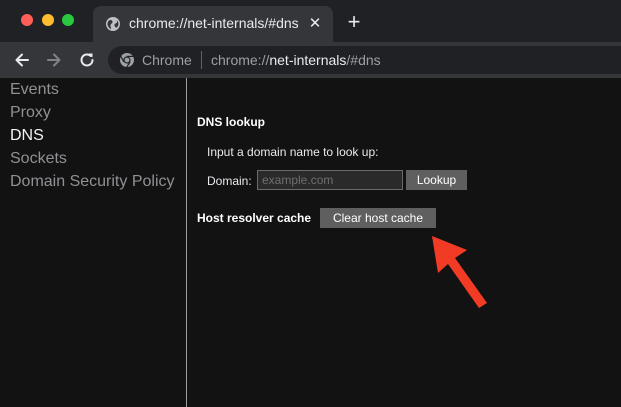 The height and width of the screenshot is (407, 621). What do you see at coordinates (22, 60) in the screenshot?
I see `back-arrow-icon` at bounding box center [22, 60].